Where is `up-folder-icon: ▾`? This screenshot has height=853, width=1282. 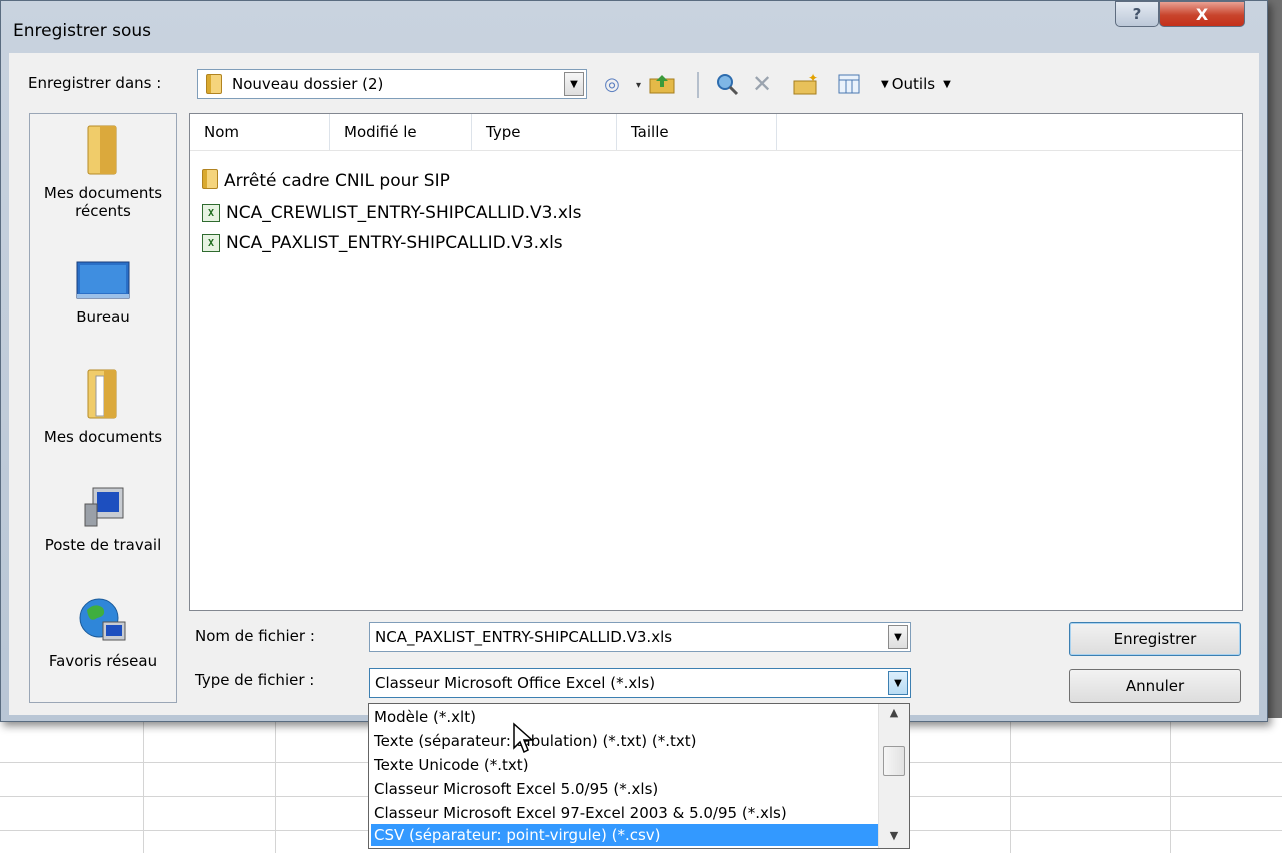 up-folder-icon: ▾ is located at coordinates (658, 84).